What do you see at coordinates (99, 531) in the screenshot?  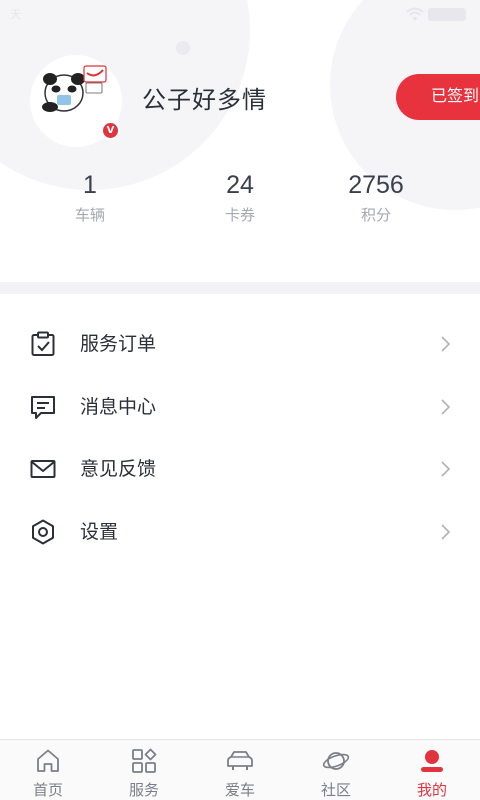 I see `menu-item-label: 设置` at bounding box center [99, 531].